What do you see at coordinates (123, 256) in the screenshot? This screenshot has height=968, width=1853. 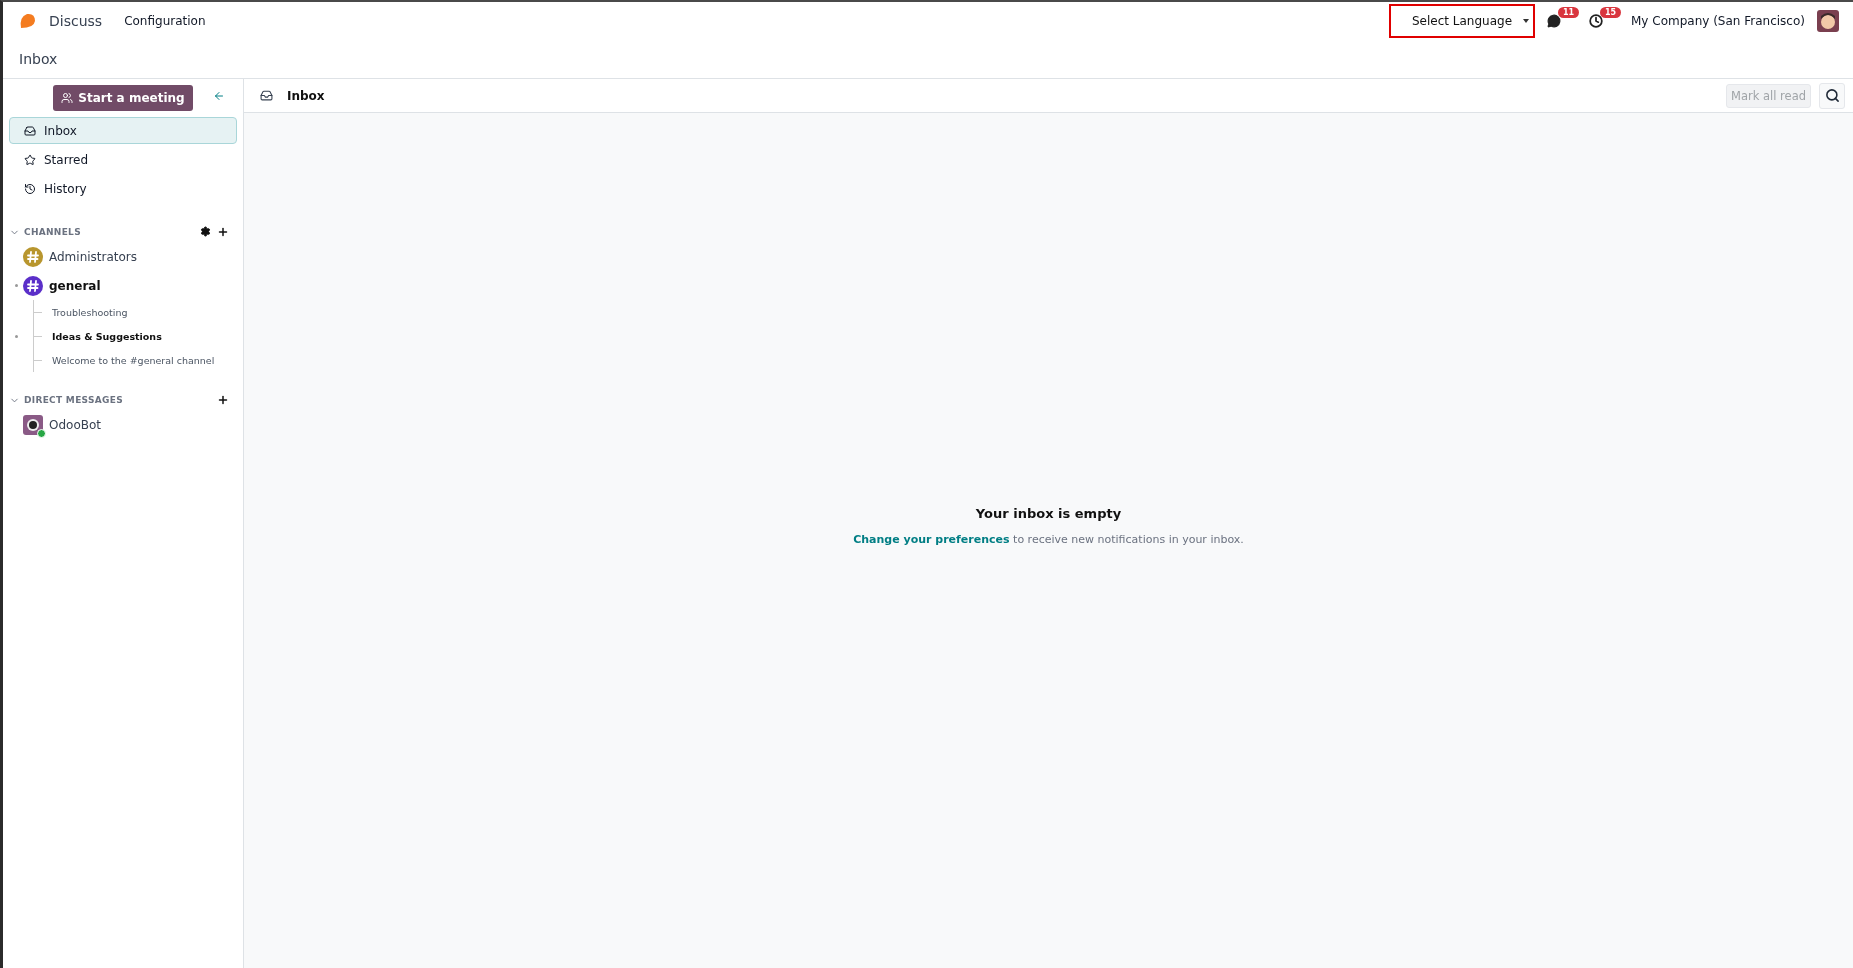 I see `channel-item: Administrators` at bounding box center [123, 256].